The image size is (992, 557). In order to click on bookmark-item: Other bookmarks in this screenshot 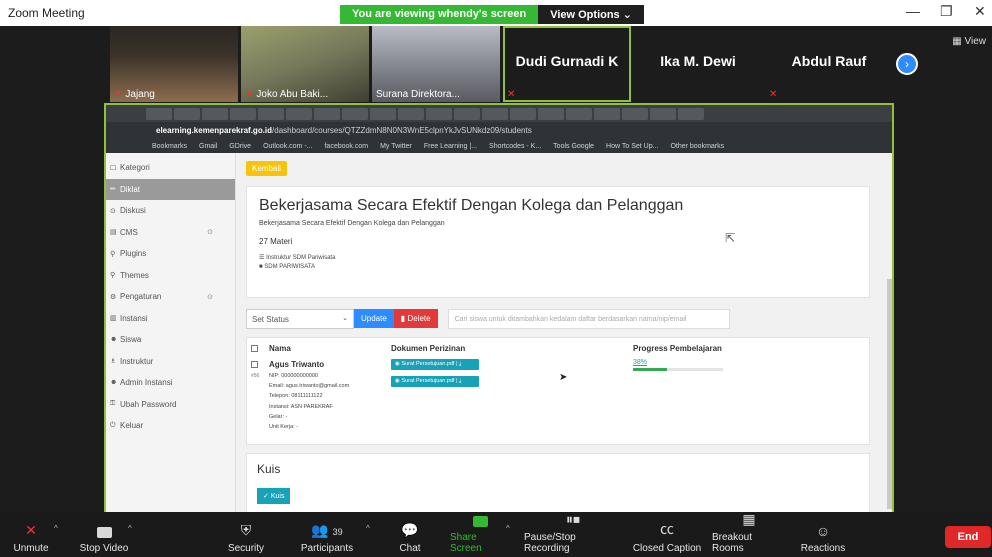, I will do `click(697, 146)`.